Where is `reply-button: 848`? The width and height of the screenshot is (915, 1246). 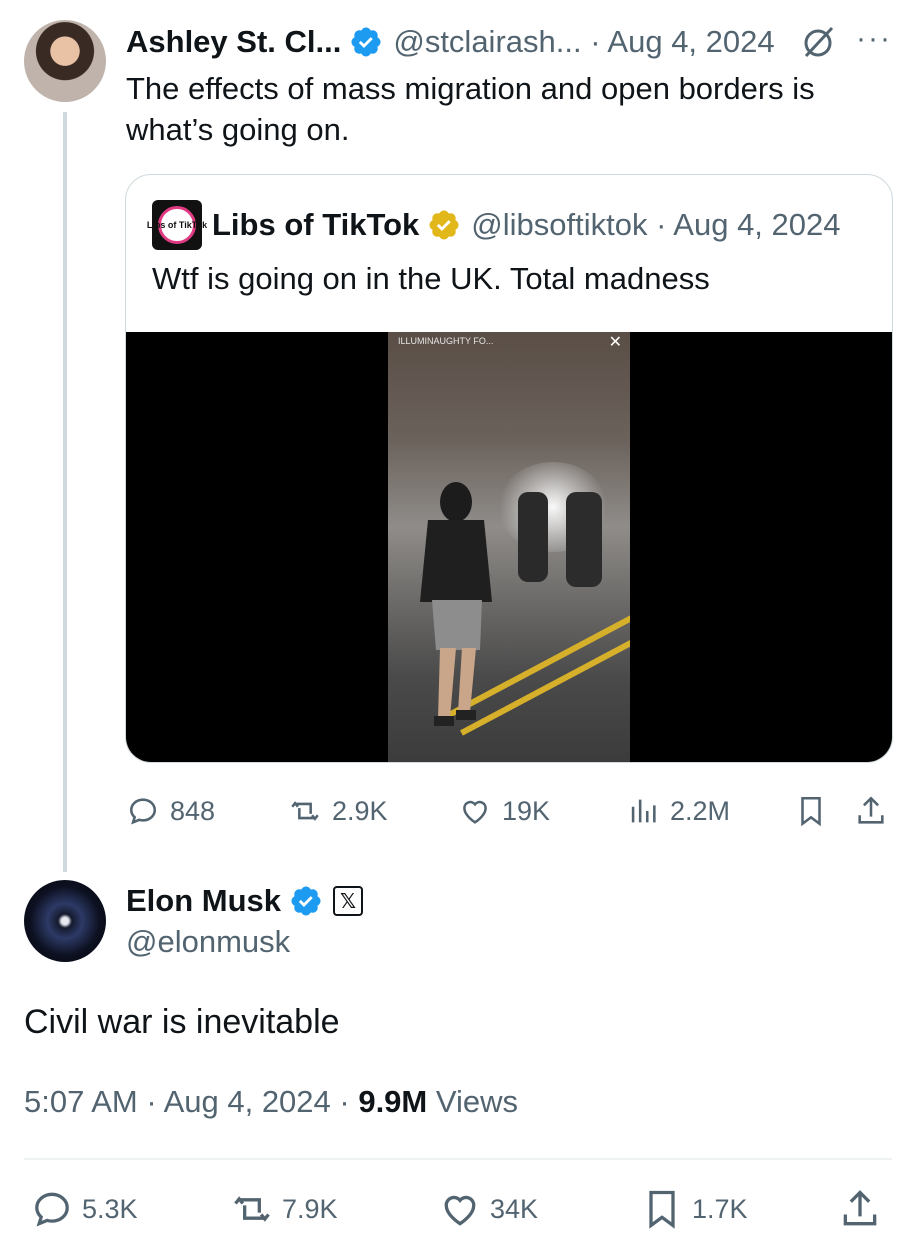 reply-button: 848 is located at coordinates (170, 811).